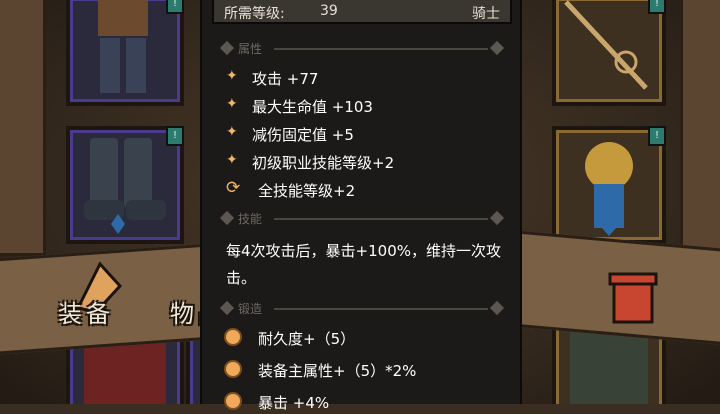  Describe the element at coordinates (86, 311) in the screenshot. I see `tab-equipment: 装备` at that location.